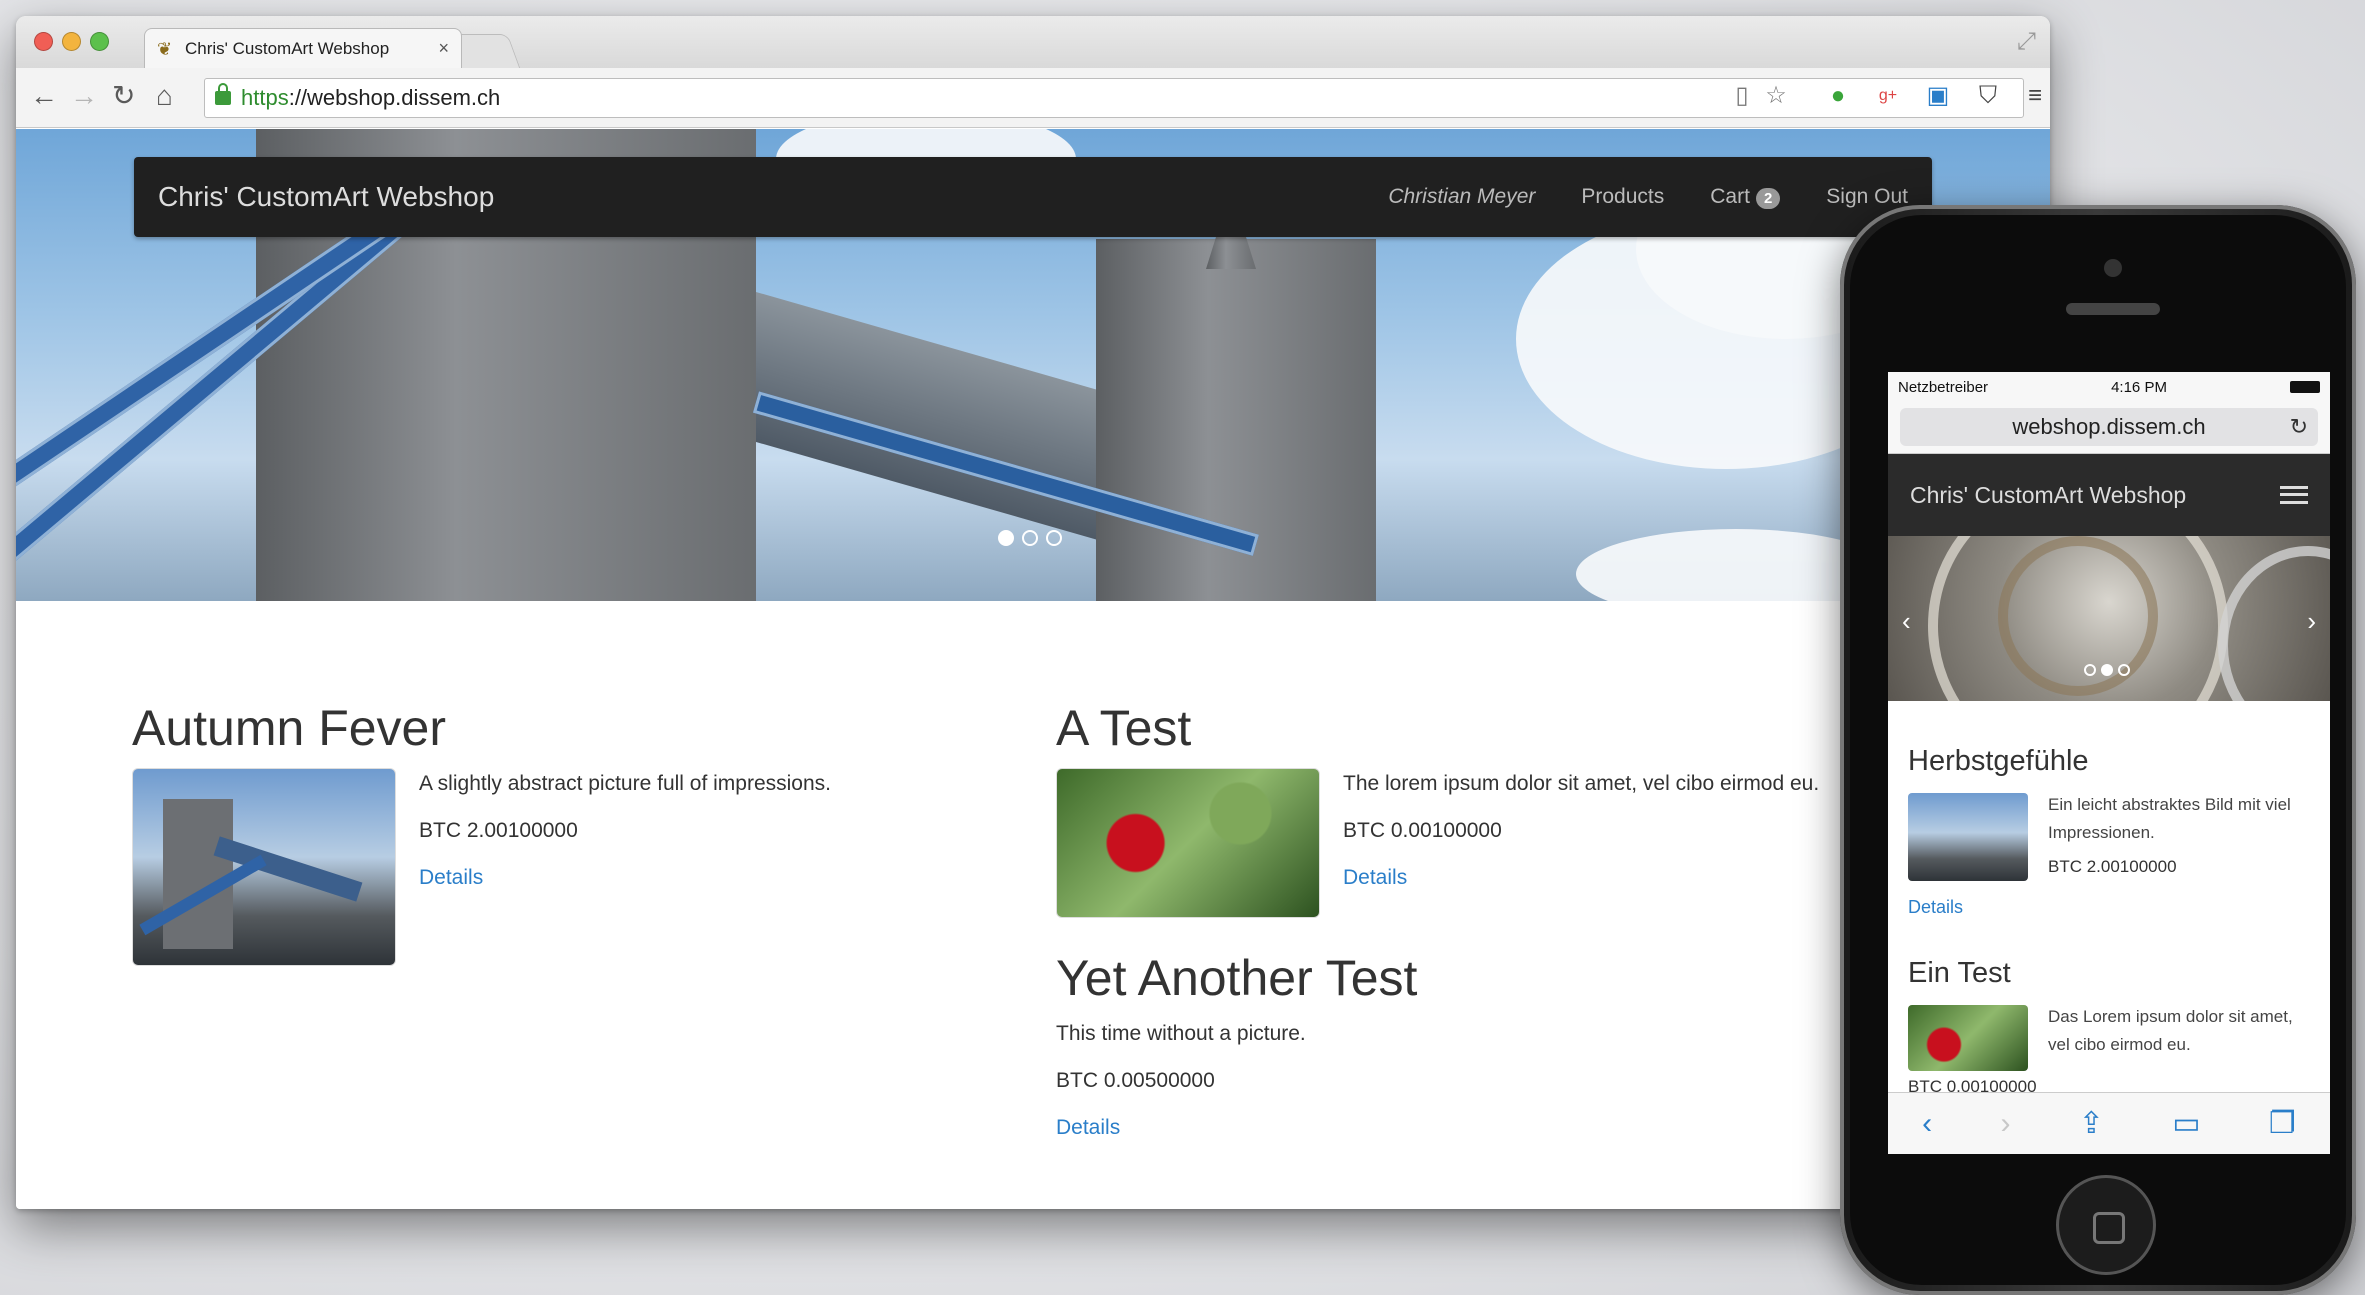 The width and height of the screenshot is (2365, 1295). What do you see at coordinates (44, 96) in the screenshot?
I see `back-arrow-icon: ←` at bounding box center [44, 96].